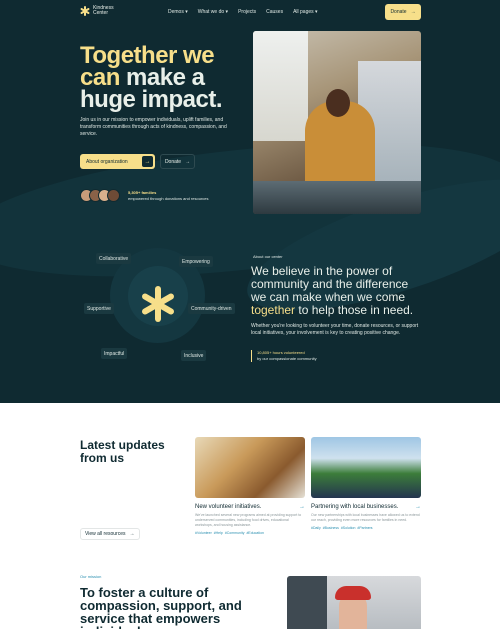 The image size is (500, 629). What do you see at coordinates (213, 12) in the screenshot?
I see `menu-item-what-we-do: What we do ▾` at bounding box center [213, 12].